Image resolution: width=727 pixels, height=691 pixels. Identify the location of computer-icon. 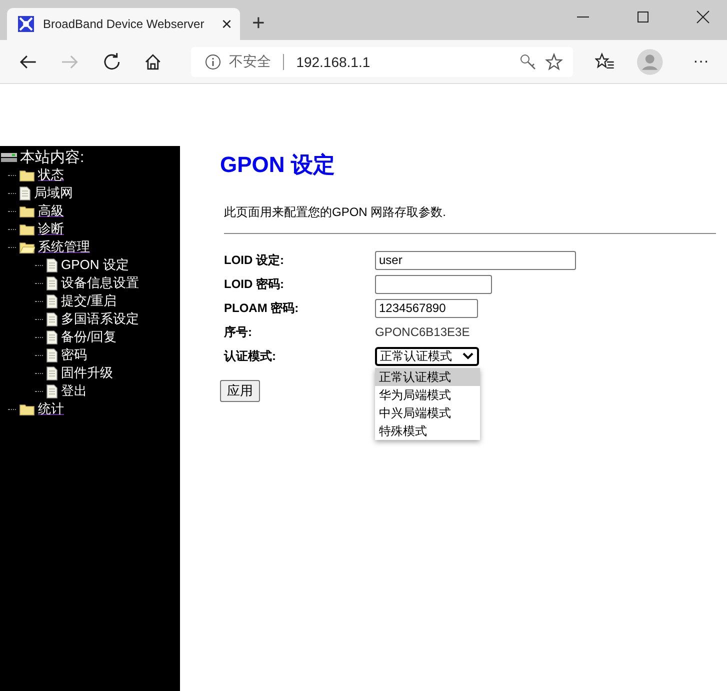
(9, 157).